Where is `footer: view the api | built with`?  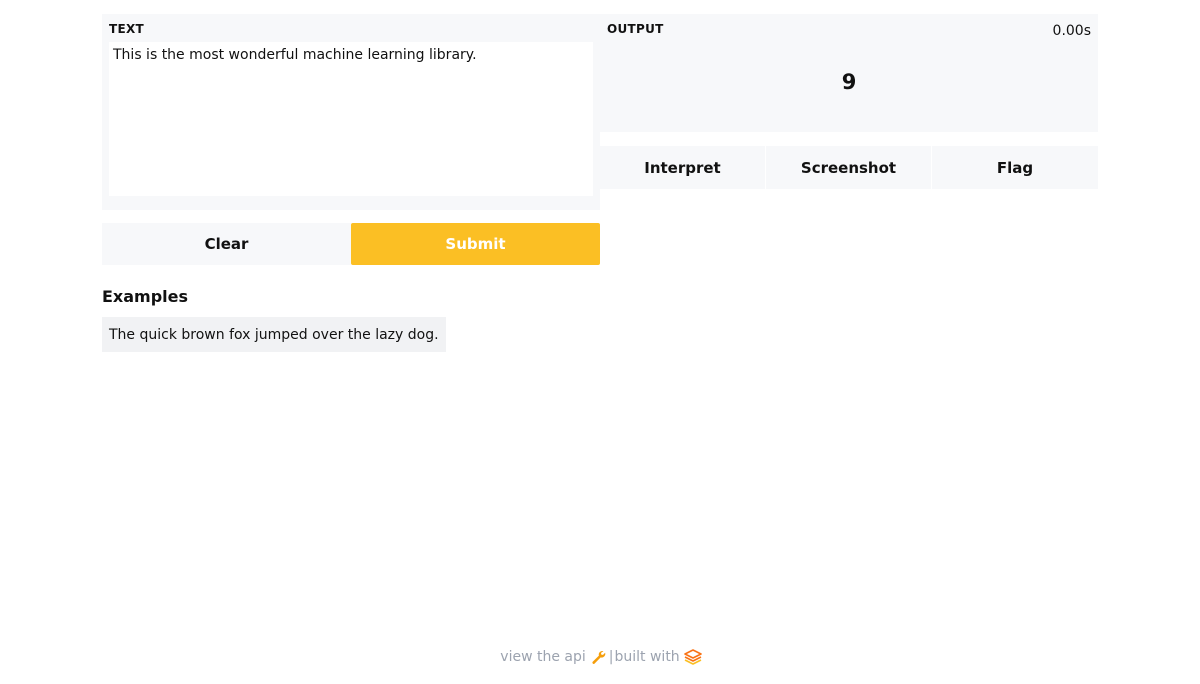
footer: view the api | built with is located at coordinates (600, 657).